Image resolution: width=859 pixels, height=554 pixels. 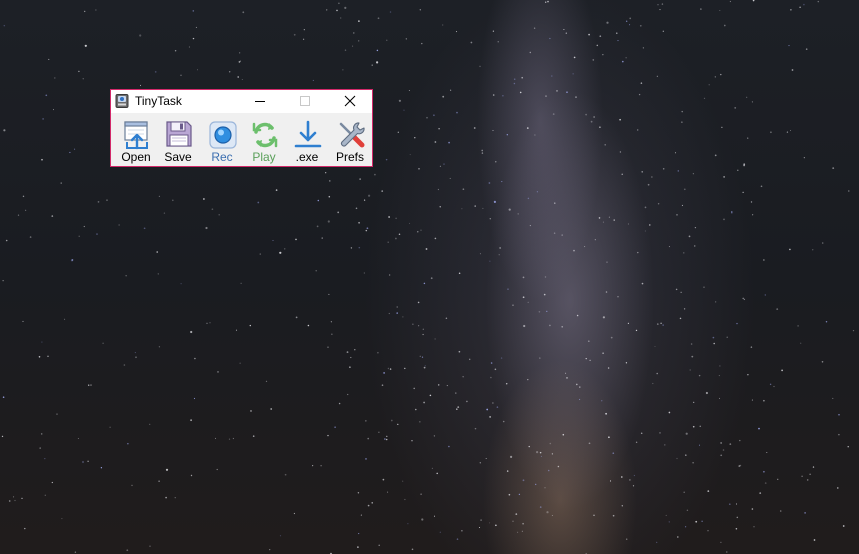 I want to click on window-title: TinyTask, so click(x=158, y=101).